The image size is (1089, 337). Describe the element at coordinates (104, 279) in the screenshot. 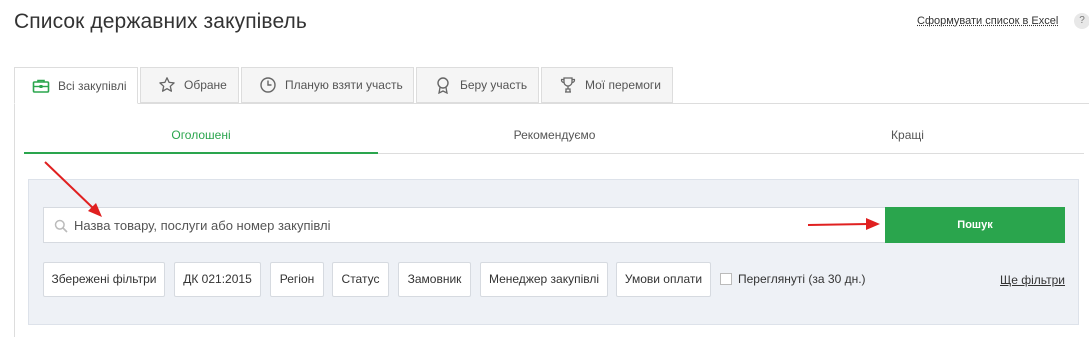

I see `filter-saved-filters: Збережені фільтри` at that location.